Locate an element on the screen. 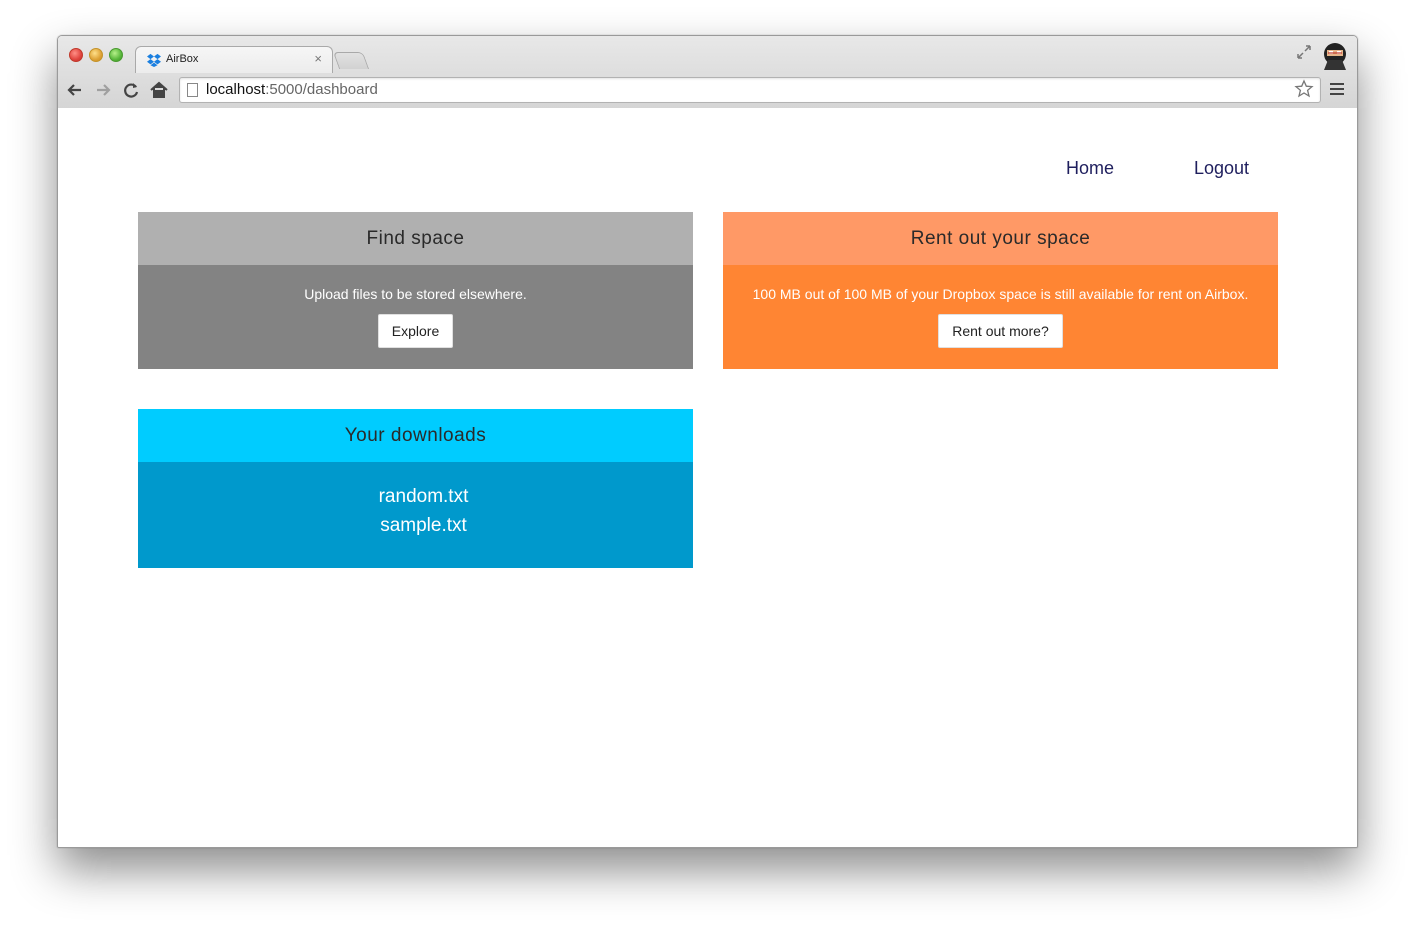 The image size is (1413, 925). tab-close-icon: × is located at coordinates (318, 58).